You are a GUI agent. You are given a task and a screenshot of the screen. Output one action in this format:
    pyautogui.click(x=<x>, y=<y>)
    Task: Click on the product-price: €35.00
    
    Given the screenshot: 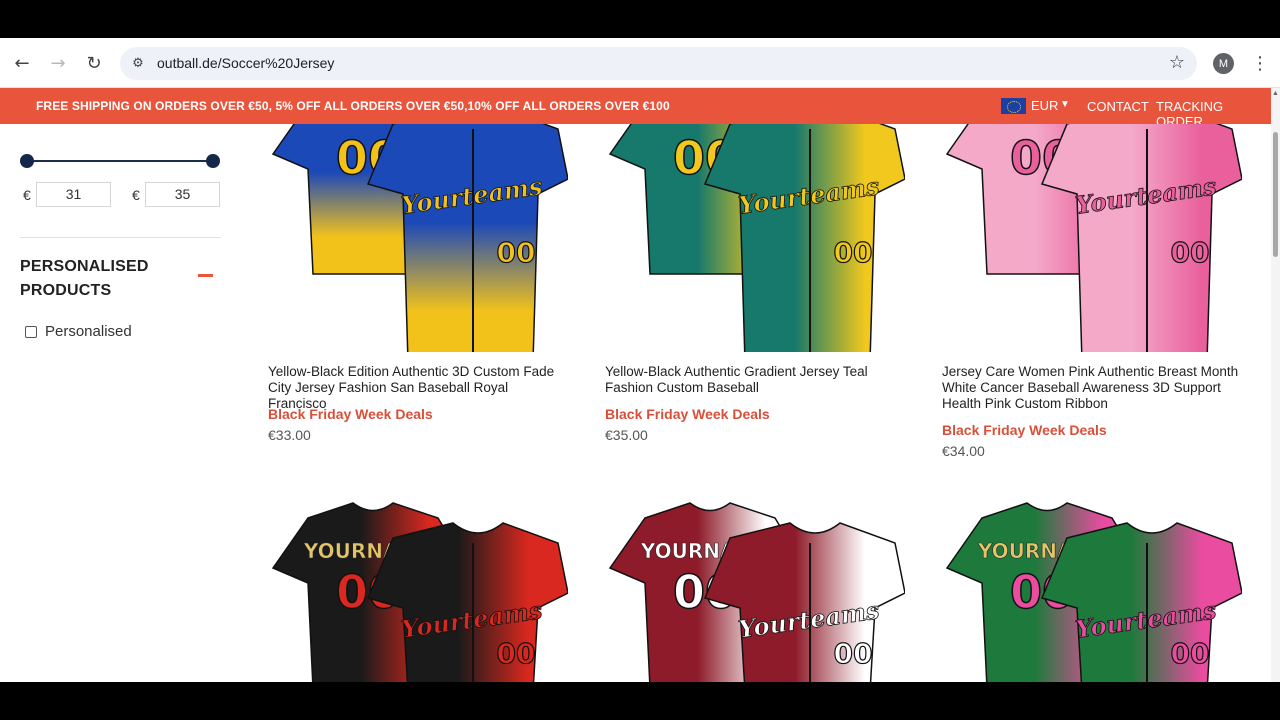 What is the action you would take?
    pyautogui.click(x=626, y=435)
    